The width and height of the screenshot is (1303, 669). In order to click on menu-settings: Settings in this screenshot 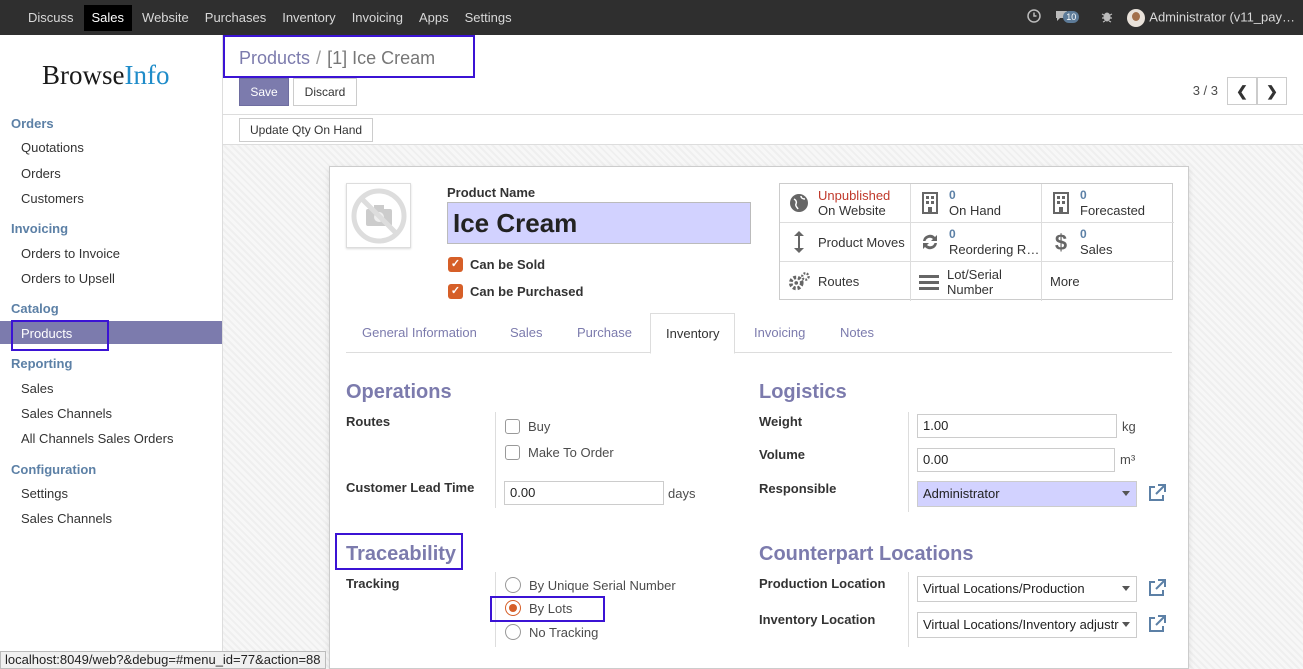, I will do `click(488, 17)`.